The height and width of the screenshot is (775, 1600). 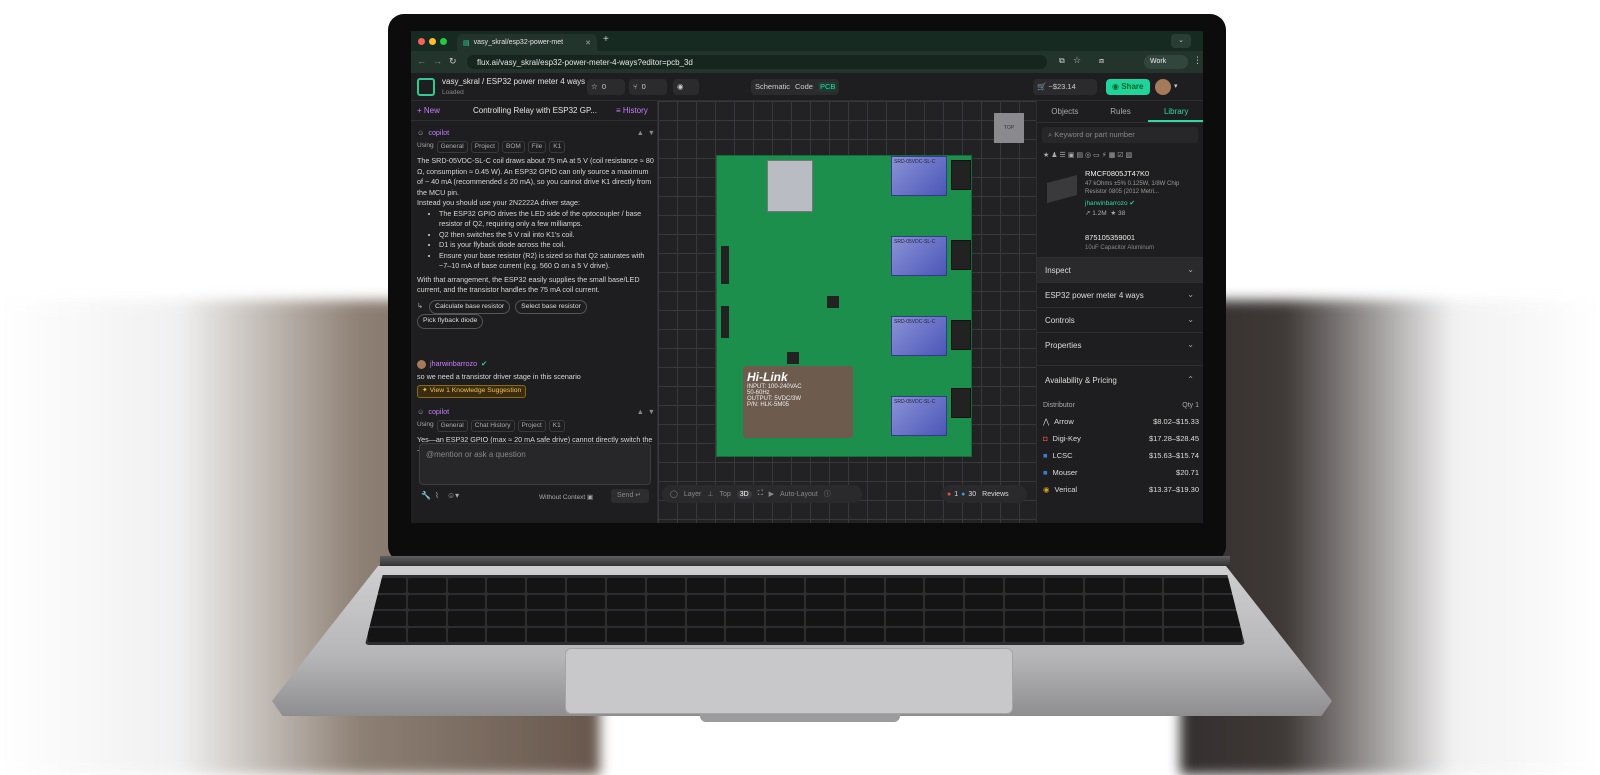 What do you see at coordinates (470, 306) in the screenshot?
I see `suggestion-chip: Calculate base resistor` at bounding box center [470, 306].